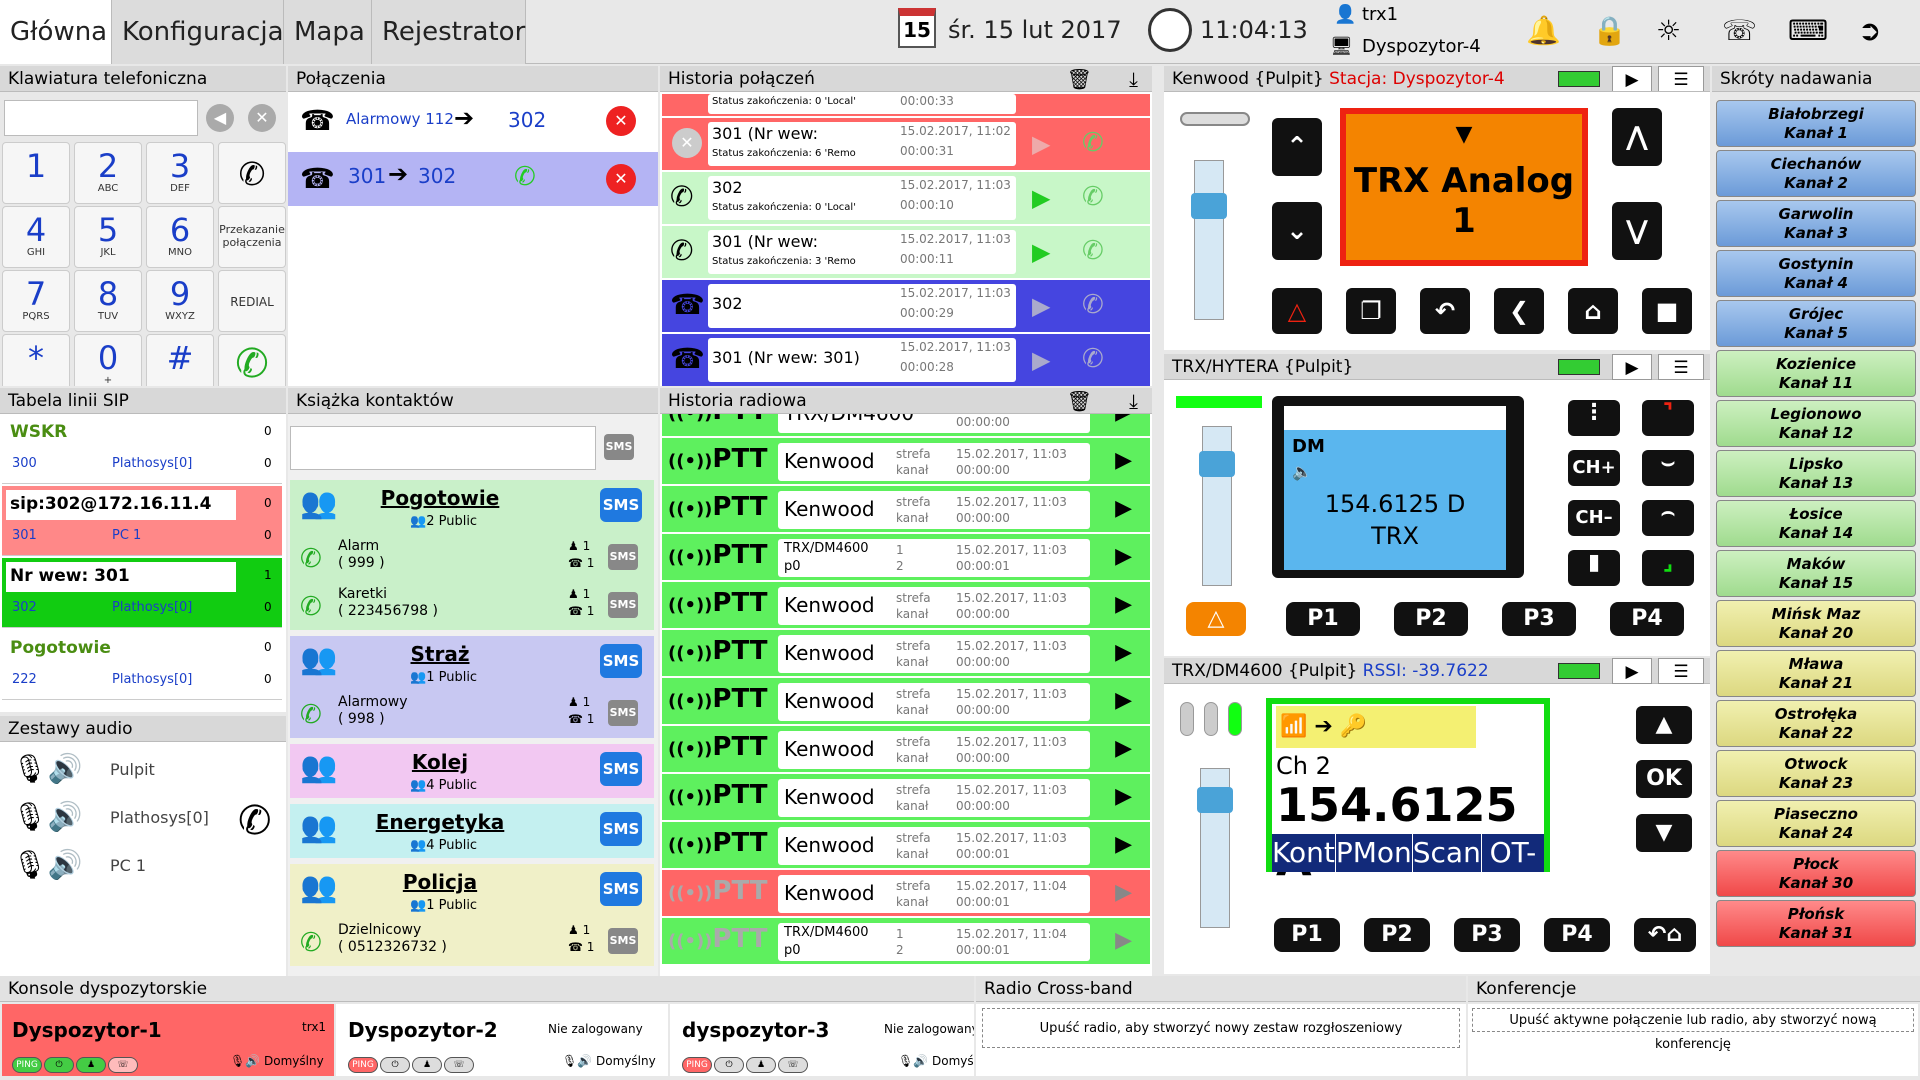 Image resolution: width=1920 pixels, height=1080 pixels. What do you see at coordinates (1487, 935) in the screenshot?
I see `p3-button: P3` at bounding box center [1487, 935].